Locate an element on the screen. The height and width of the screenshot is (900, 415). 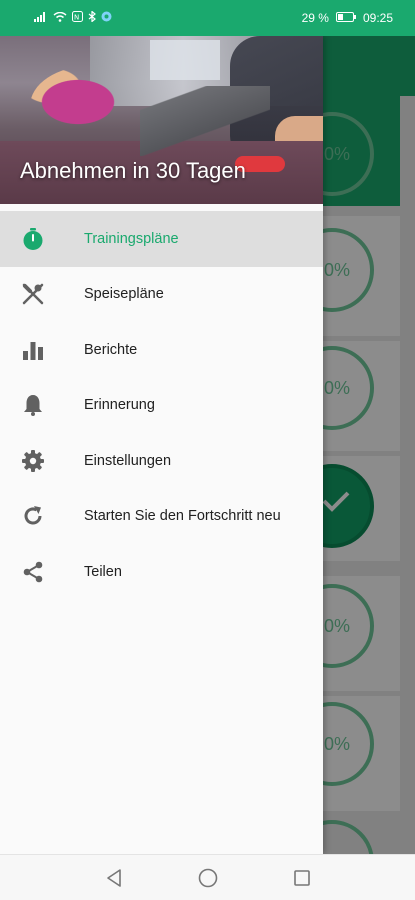
refresh-icon is located at coordinates (42, 516).